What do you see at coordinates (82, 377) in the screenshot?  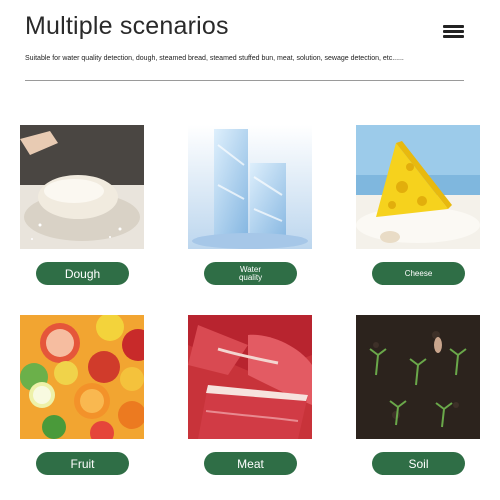 I see `fruit-image` at bounding box center [82, 377].